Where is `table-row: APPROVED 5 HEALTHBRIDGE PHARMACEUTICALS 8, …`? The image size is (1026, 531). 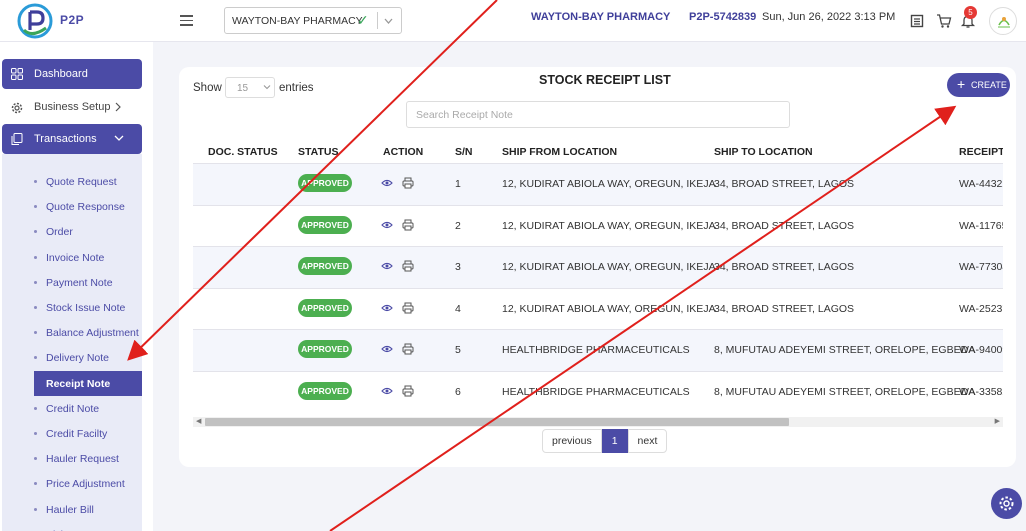
table-row: APPROVED 5 HEALTHBRIDGE PHARMACEUTICALS 8, … is located at coordinates (598, 350).